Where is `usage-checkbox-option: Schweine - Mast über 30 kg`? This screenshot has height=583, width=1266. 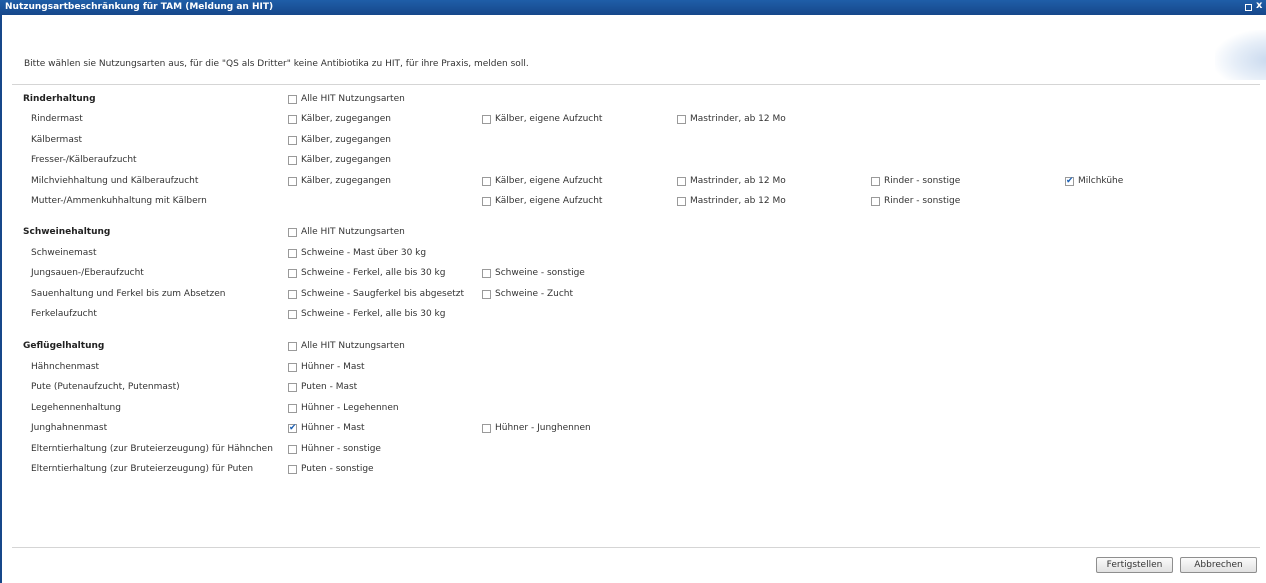 usage-checkbox-option: Schweine - Mast über 30 kg is located at coordinates (357, 253).